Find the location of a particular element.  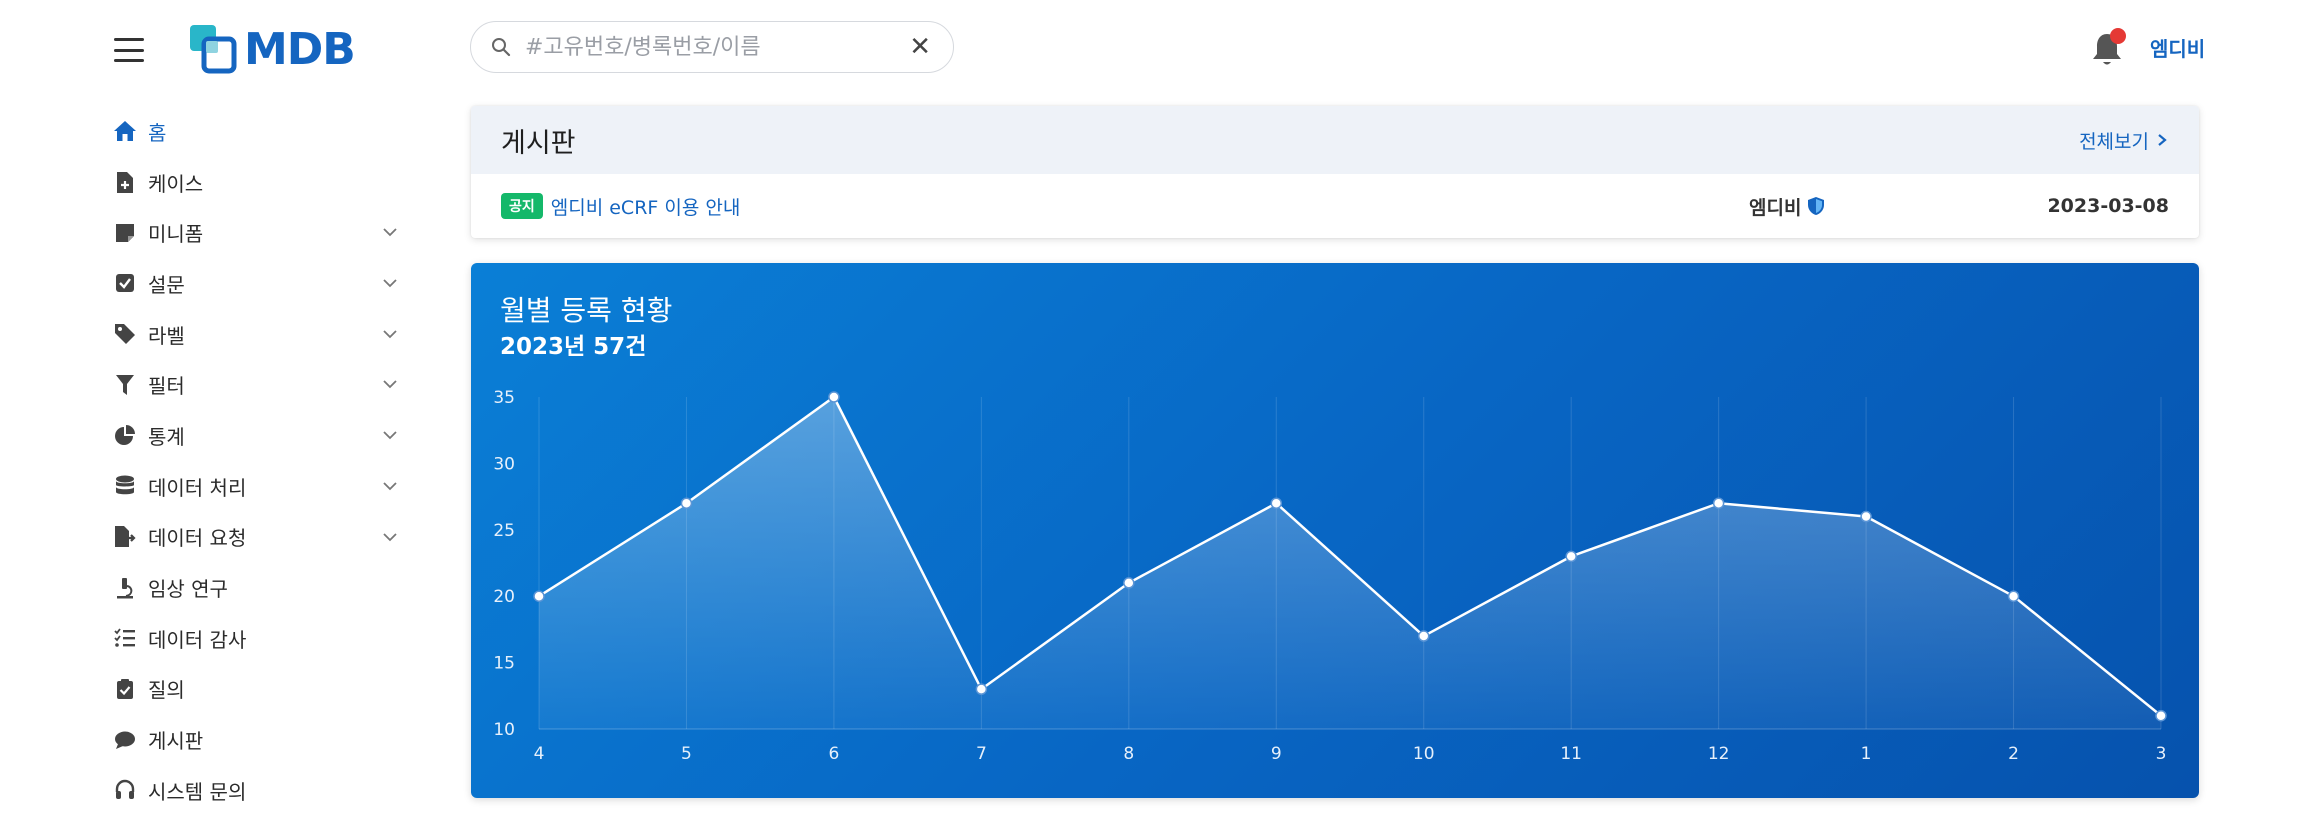

sidebar-item-label: 미니폼 is located at coordinates (176, 234).